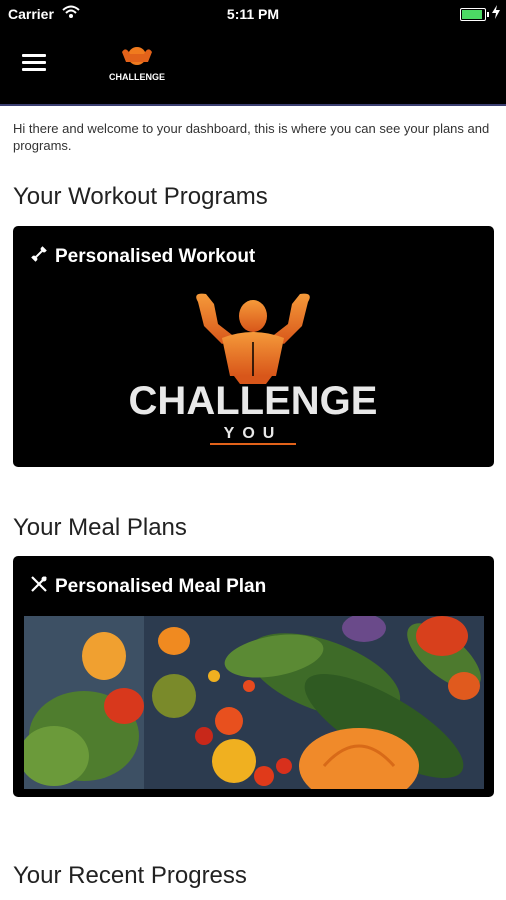  What do you see at coordinates (130, 875) in the screenshot?
I see `progress-section-title: Your Recent Progress` at bounding box center [130, 875].